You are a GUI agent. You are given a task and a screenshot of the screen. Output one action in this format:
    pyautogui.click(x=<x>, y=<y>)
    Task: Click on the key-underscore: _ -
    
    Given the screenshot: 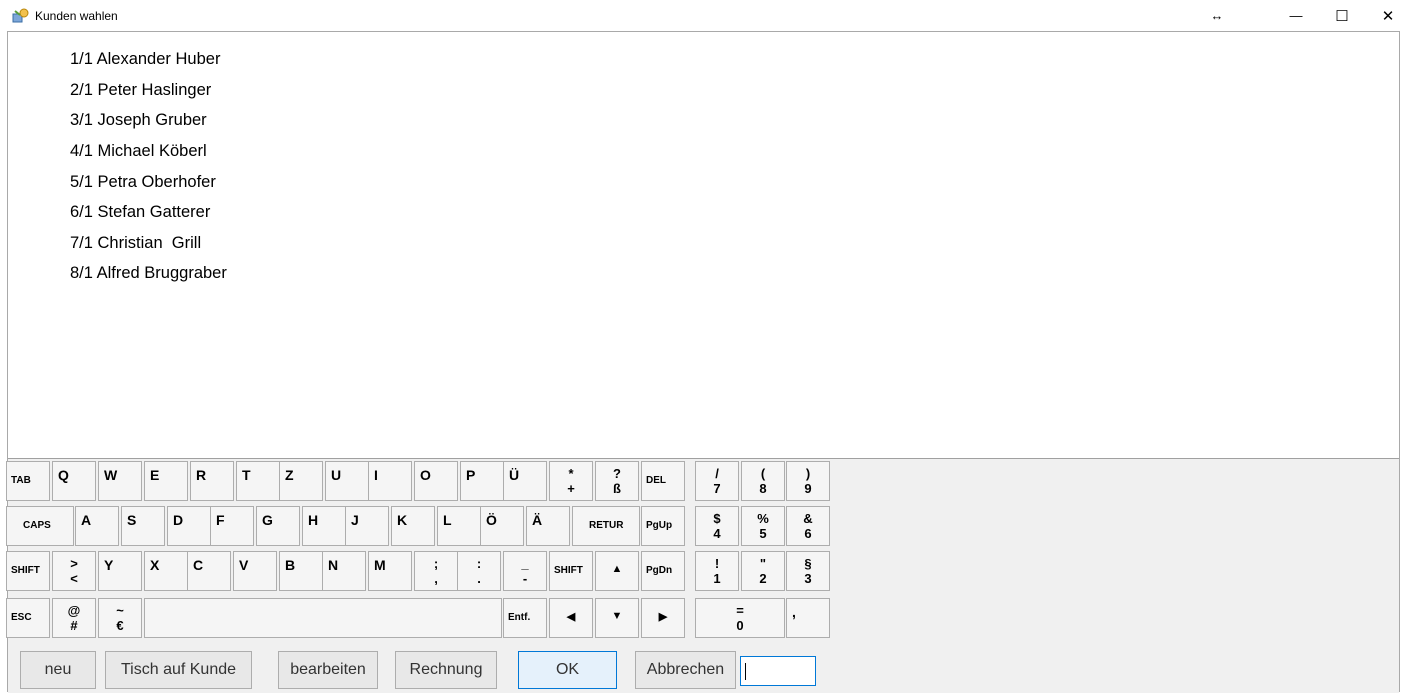 What is the action you would take?
    pyautogui.click(x=525, y=571)
    